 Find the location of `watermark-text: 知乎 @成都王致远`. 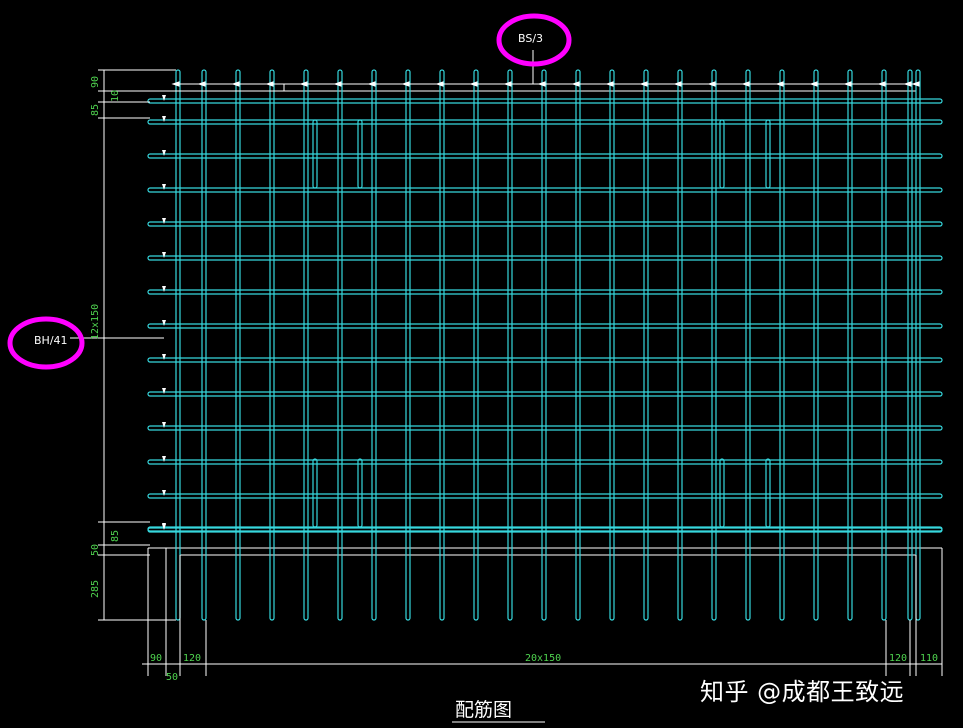

watermark-text: 知乎 @成都王致远 is located at coordinates (802, 692).